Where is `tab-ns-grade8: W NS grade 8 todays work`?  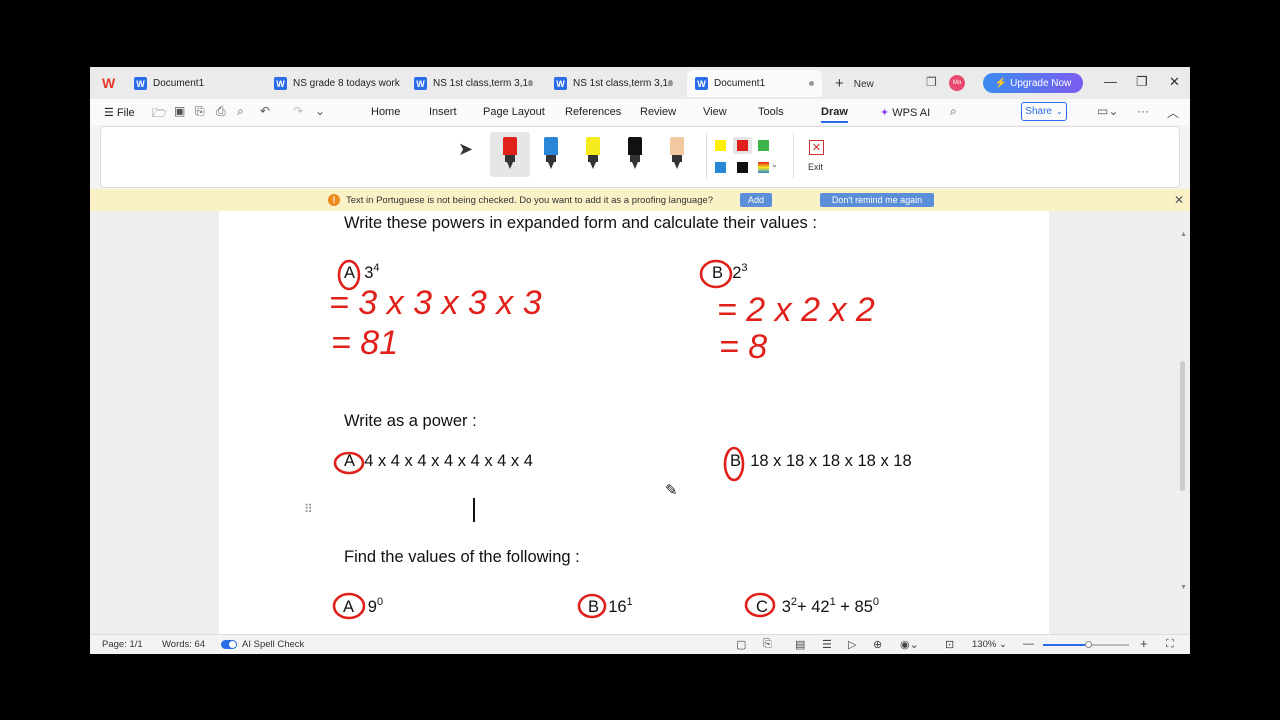
tab-ns-grade8: W NS grade 8 todays work is located at coordinates (333, 83).